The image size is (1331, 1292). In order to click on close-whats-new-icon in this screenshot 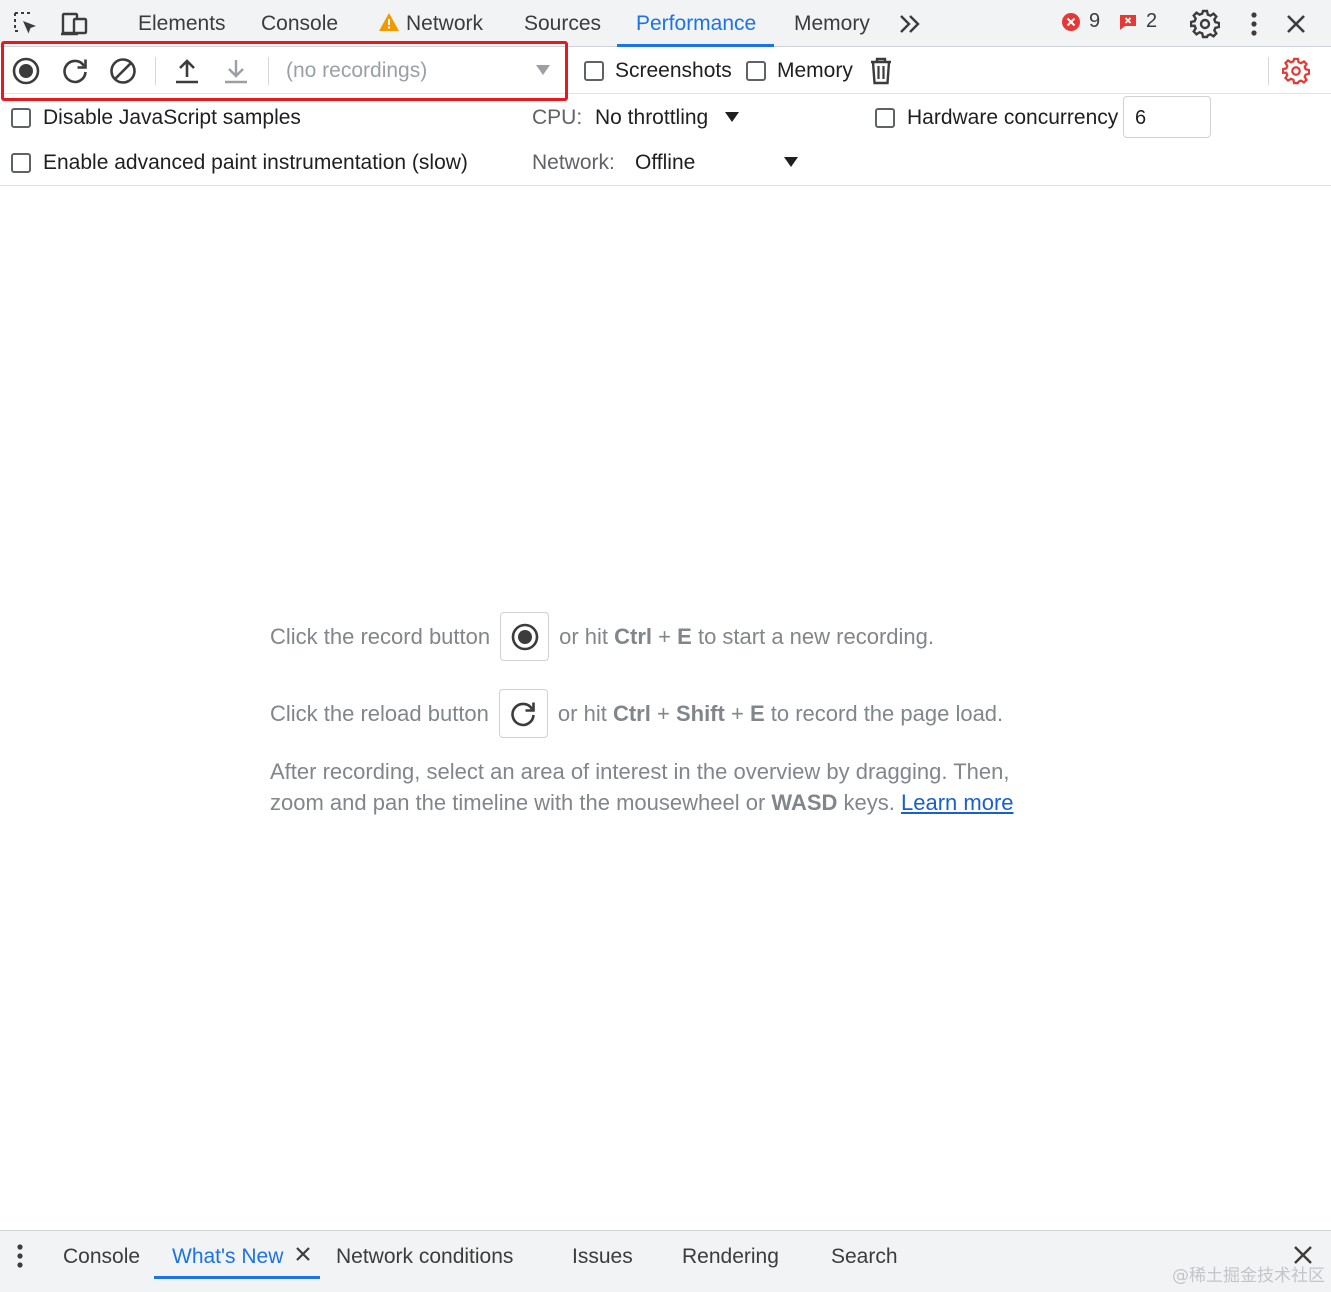, I will do `click(303, 1256)`.